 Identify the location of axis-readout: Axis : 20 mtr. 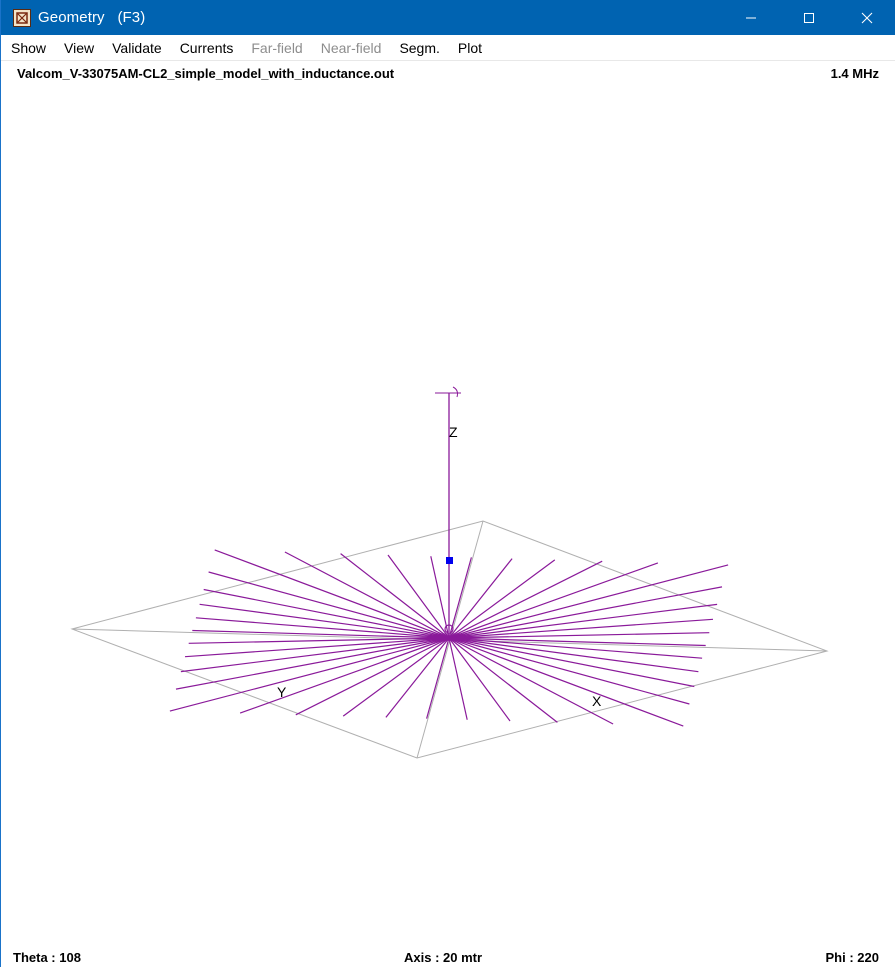
(443, 957).